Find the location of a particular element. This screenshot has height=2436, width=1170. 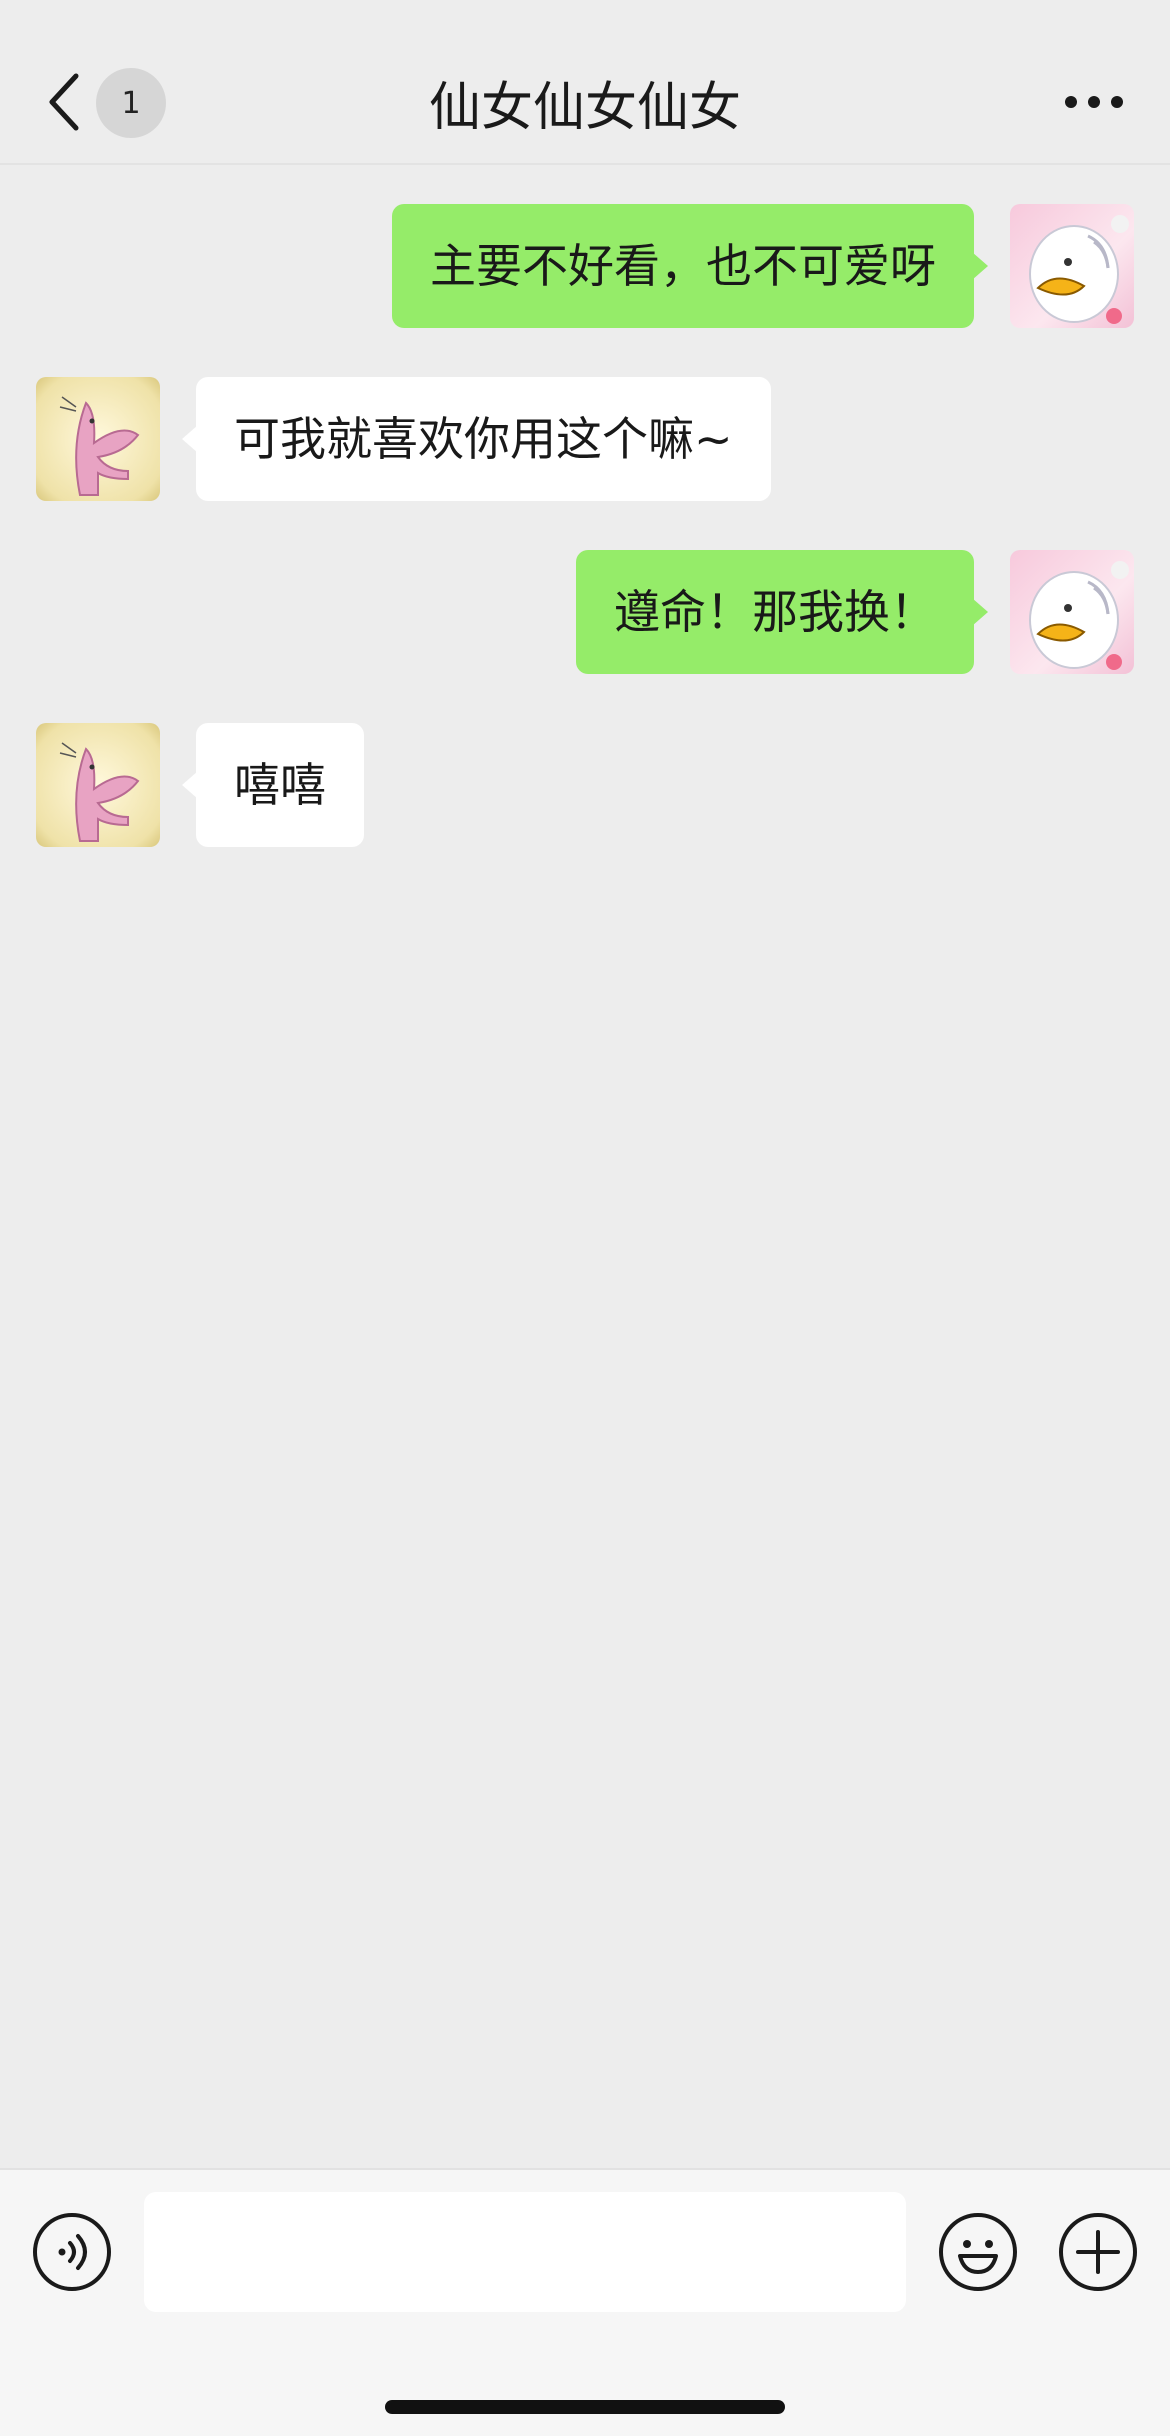

ellipsis-icon is located at coordinates (1094, 102).